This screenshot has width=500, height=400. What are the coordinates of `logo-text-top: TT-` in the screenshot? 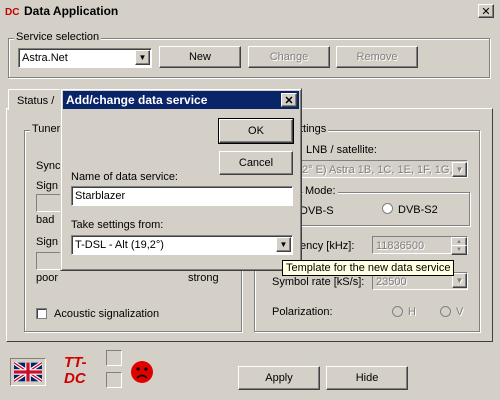 It's located at (75, 362).